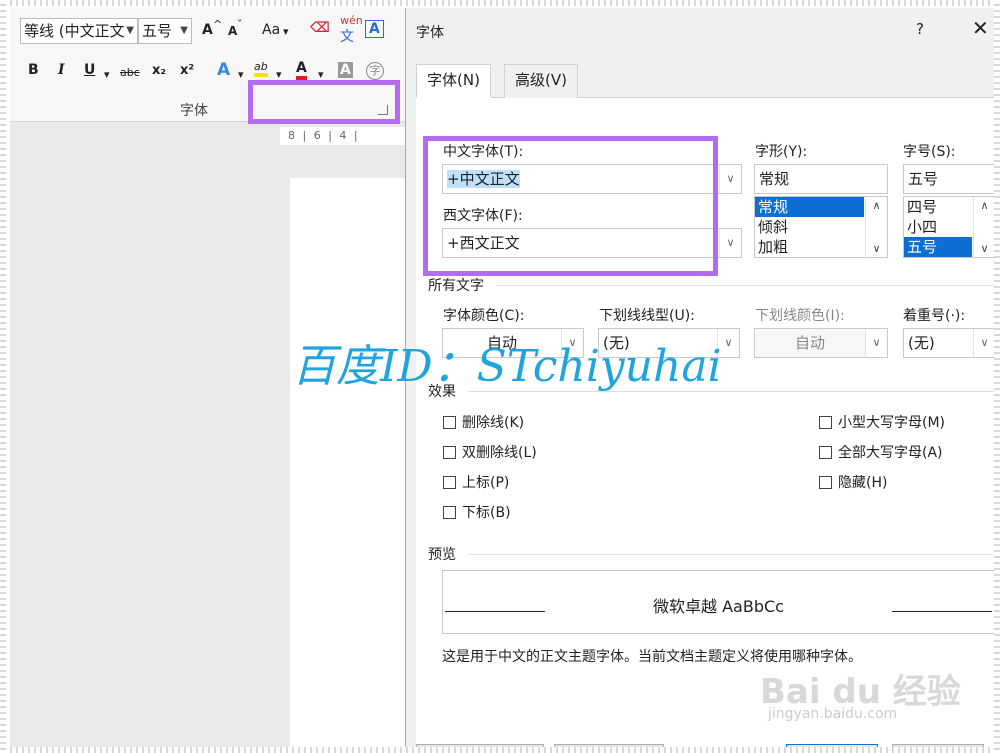 This screenshot has height=753, width=1000. What do you see at coordinates (647, 316) in the screenshot?
I see `underline-style-label: 下划线线型(U):` at bounding box center [647, 316].